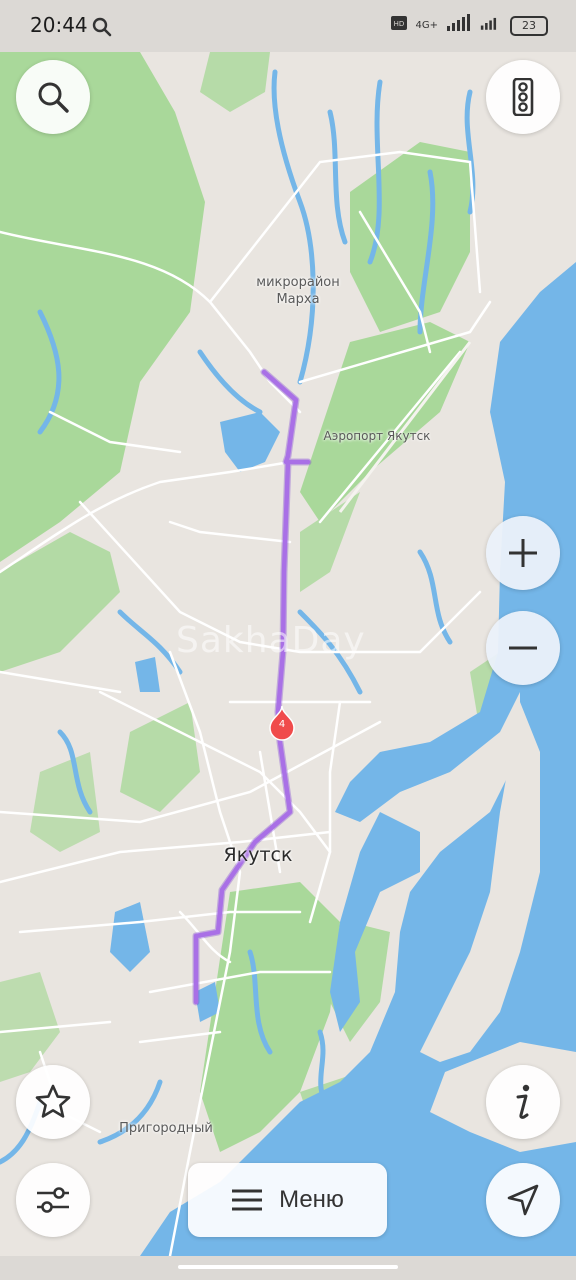 The image size is (576, 1280). What do you see at coordinates (491, 25) in the screenshot?
I see `wifi-icon` at bounding box center [491, 25].